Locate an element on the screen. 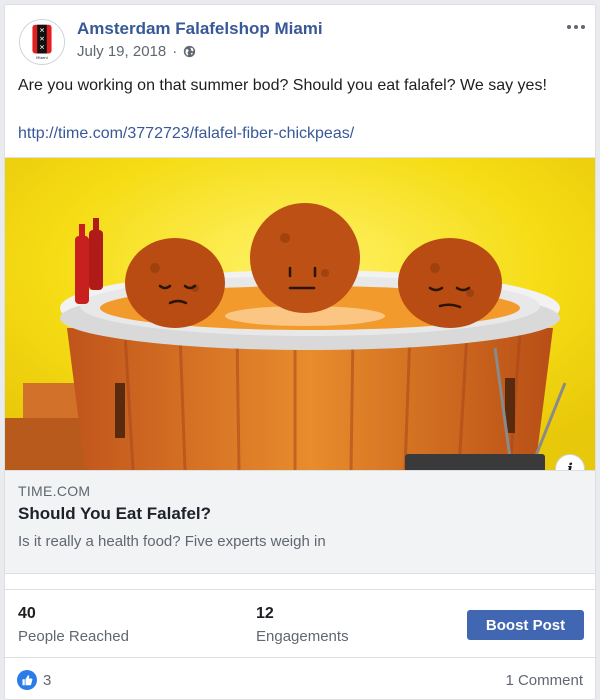  boost-post-button: Boost Post is located at coordinates (525, 625).